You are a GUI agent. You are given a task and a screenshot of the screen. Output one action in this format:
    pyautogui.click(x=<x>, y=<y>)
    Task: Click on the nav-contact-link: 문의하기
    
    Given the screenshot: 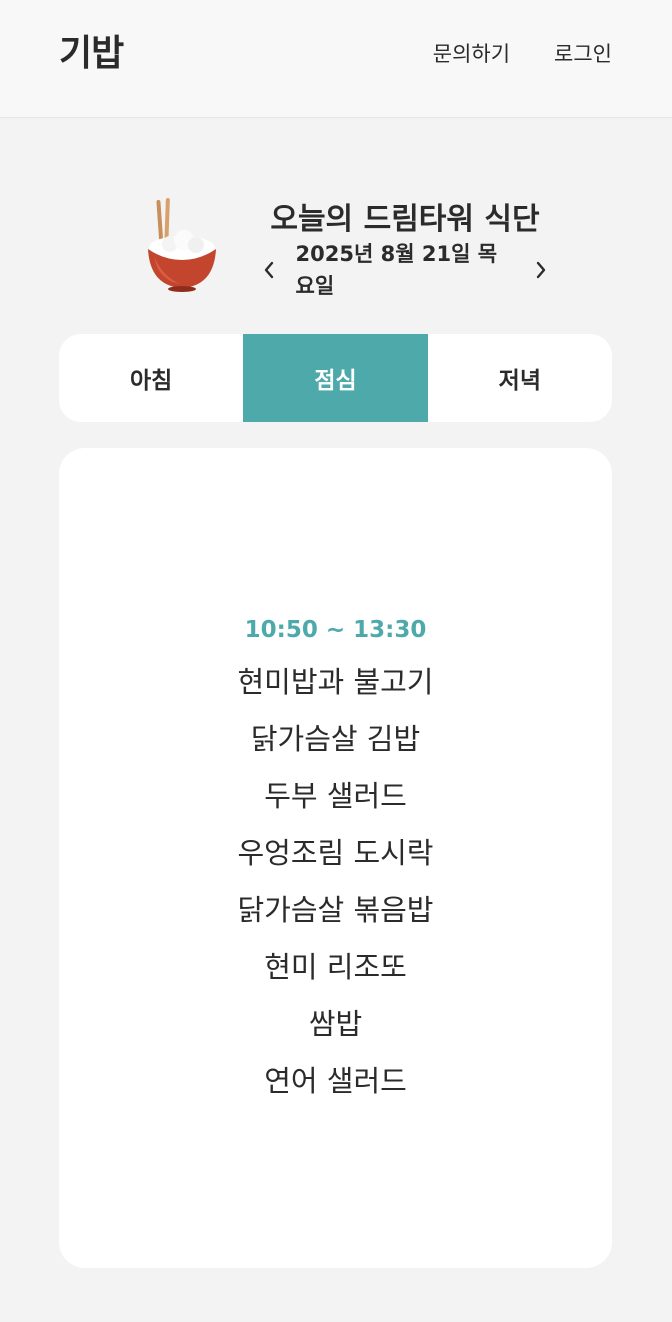 What is the action you would take?
    pyautogui.click(x=471, y=54)
    